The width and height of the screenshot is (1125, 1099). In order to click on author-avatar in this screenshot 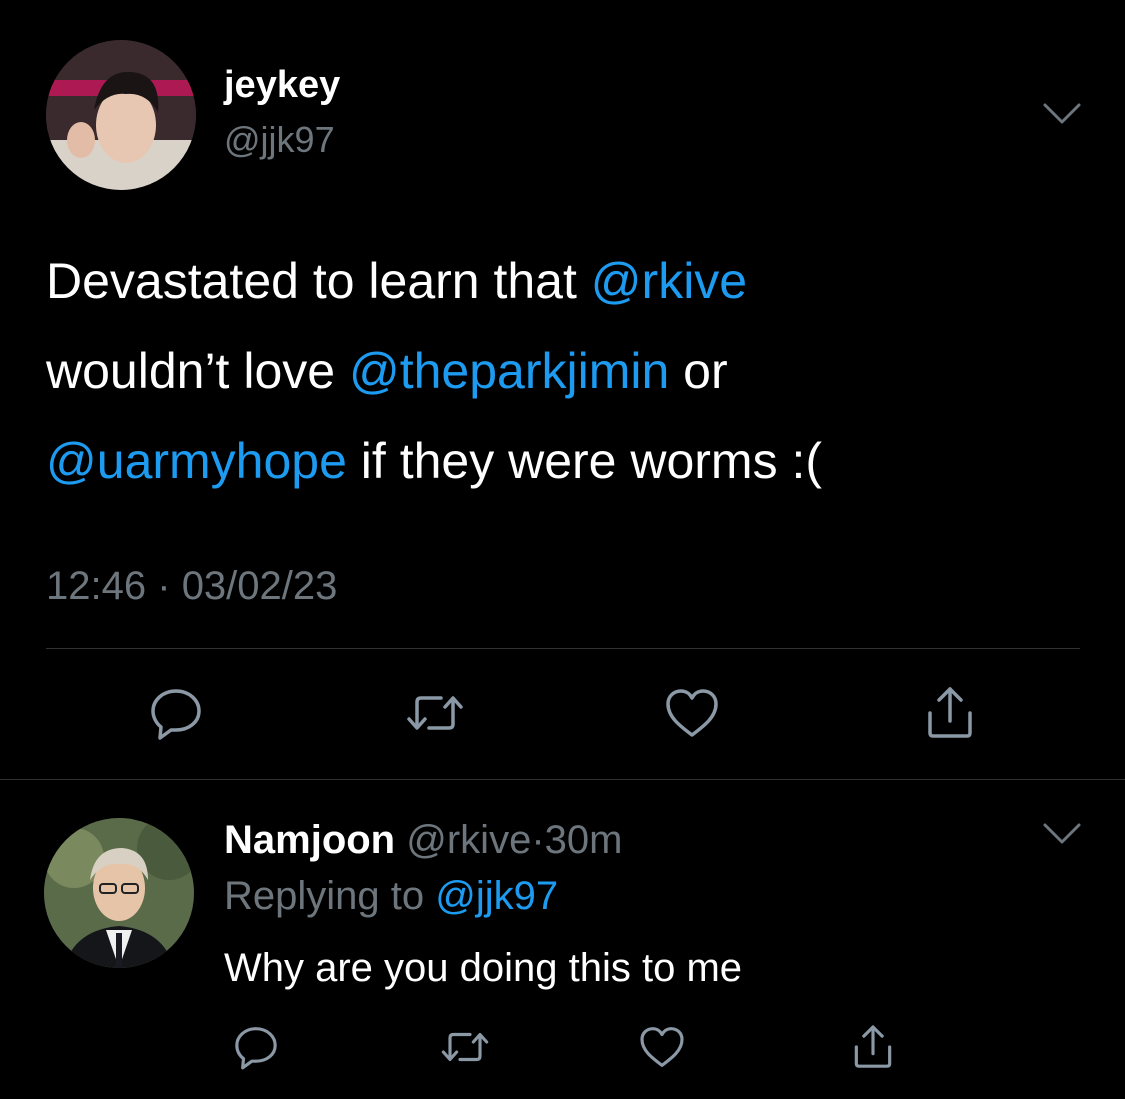, I will do `click(121, 115)`.